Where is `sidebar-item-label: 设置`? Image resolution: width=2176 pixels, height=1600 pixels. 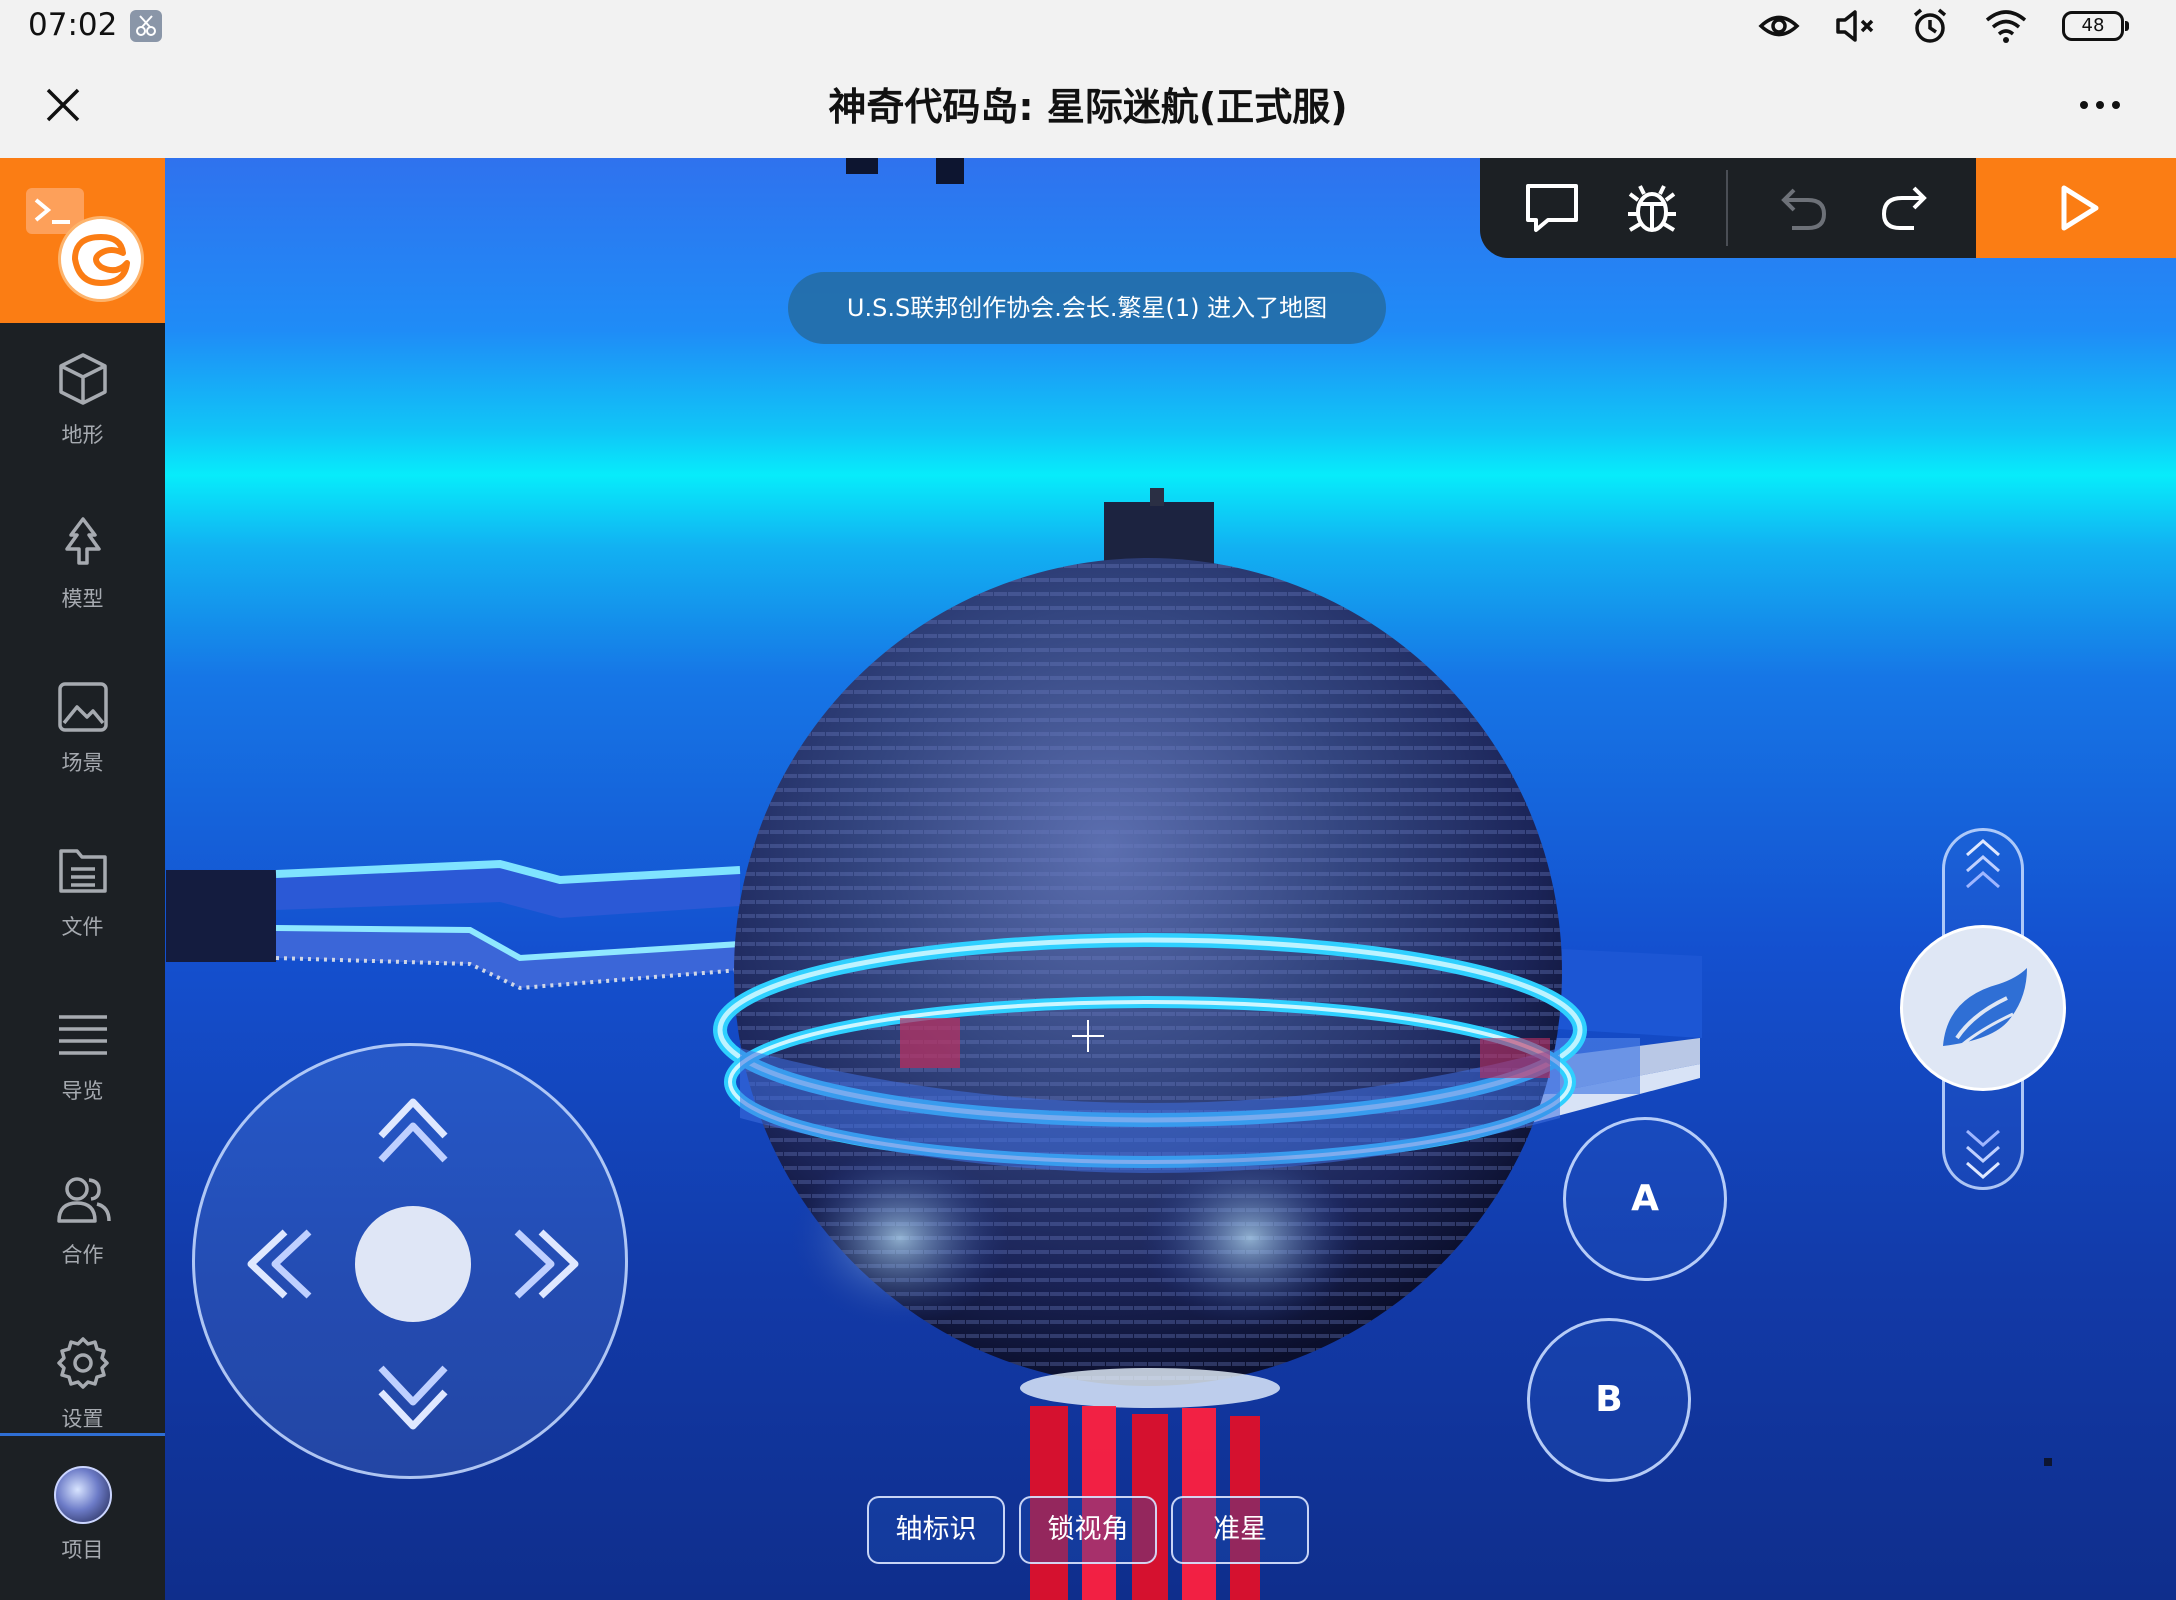
sidebar-item-label: 设置 is located at coordinates (82, 1419).